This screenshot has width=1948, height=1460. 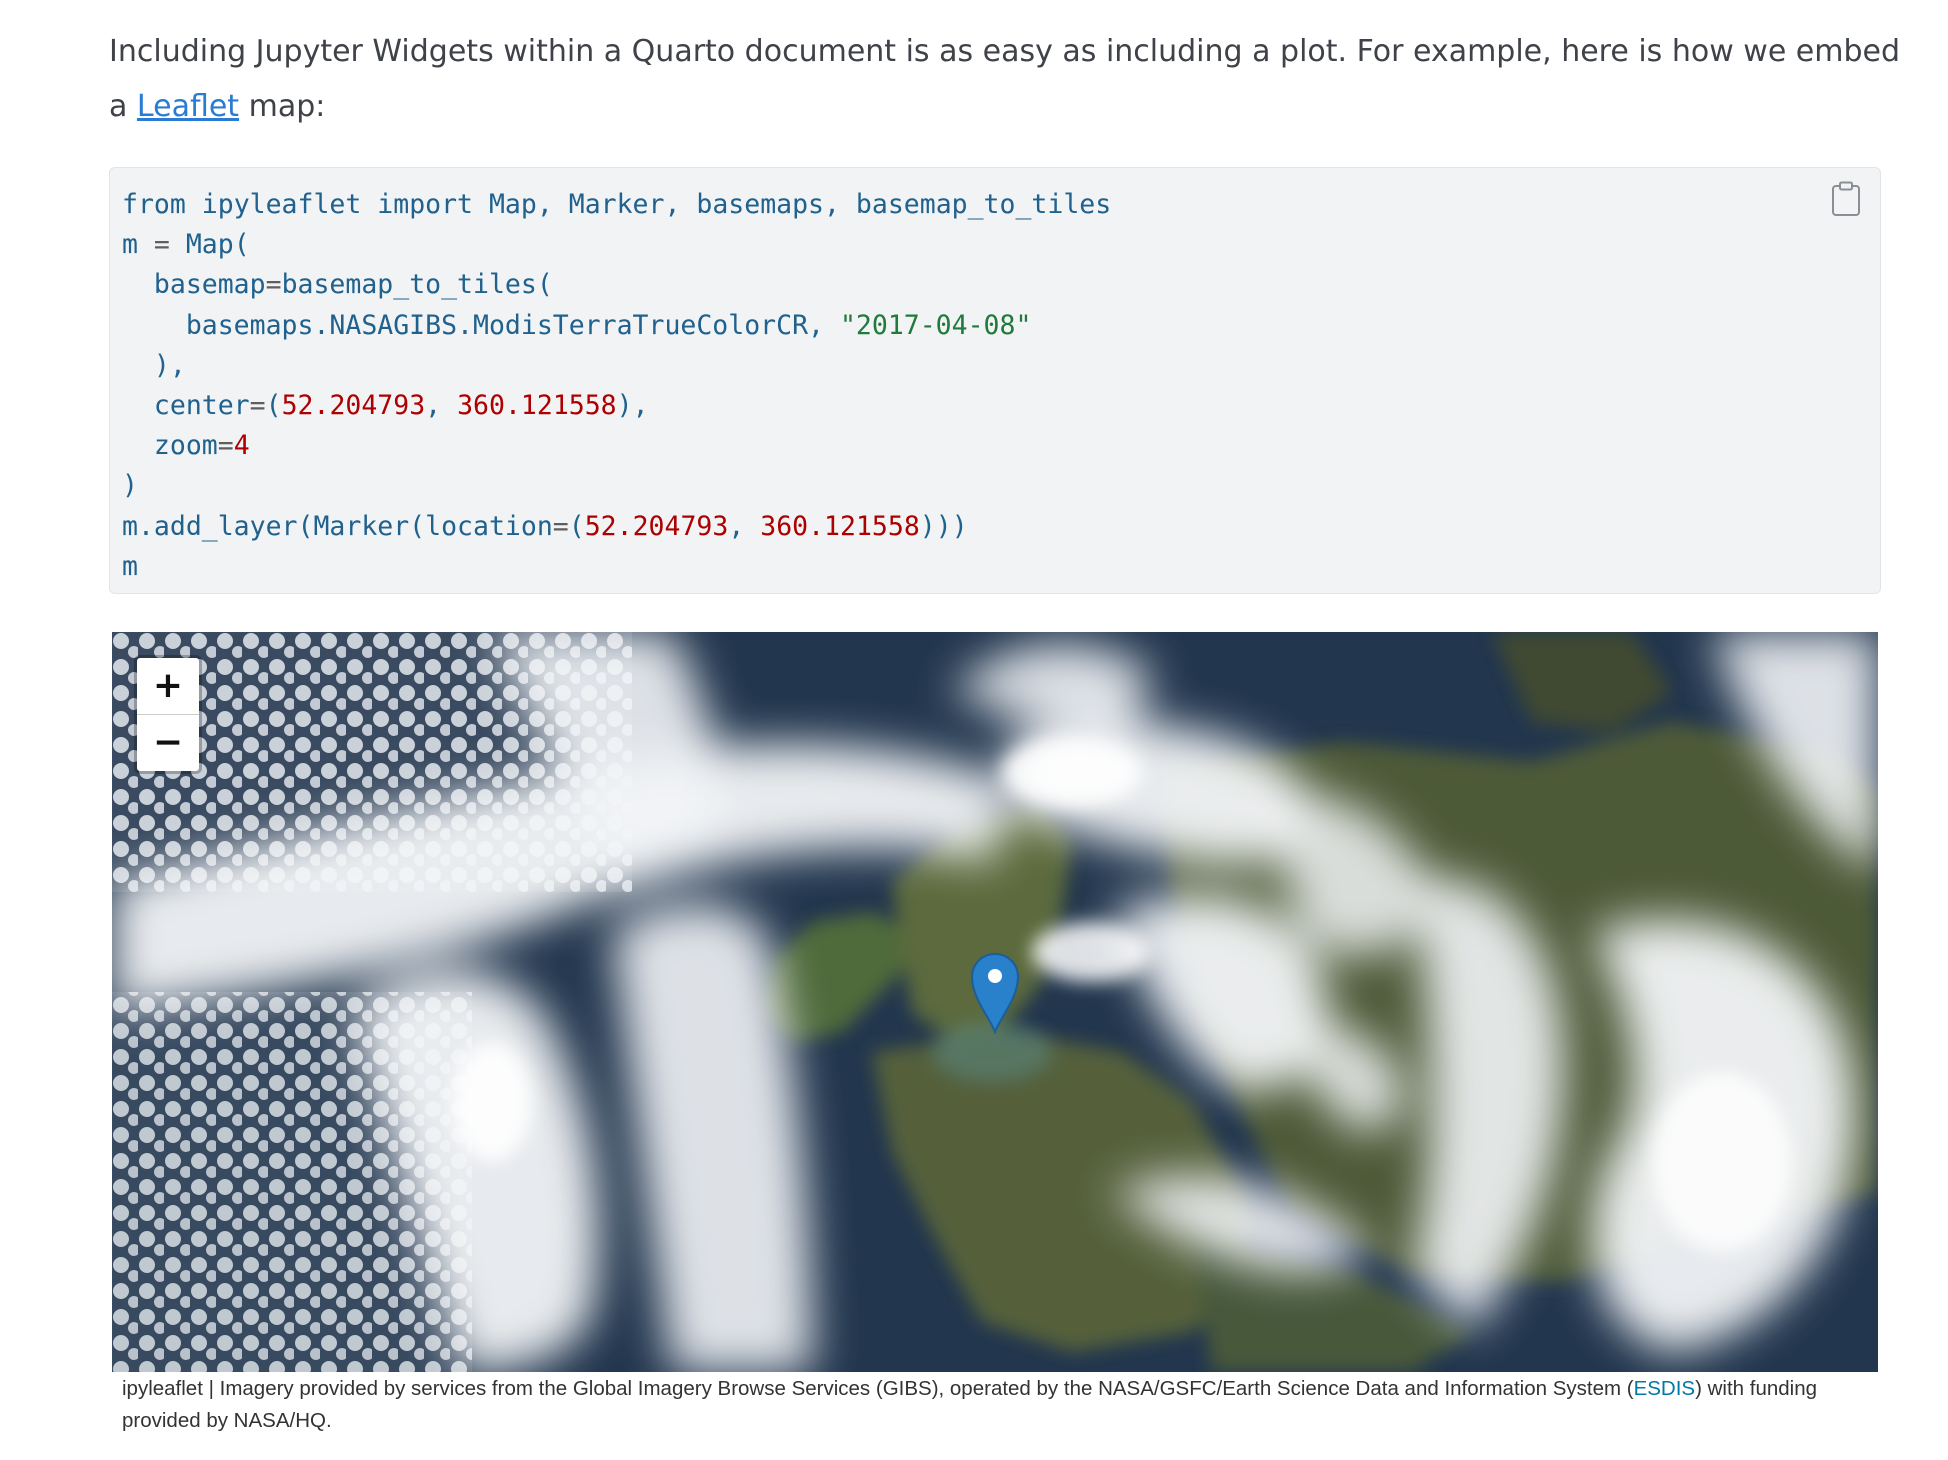 I want to click on code-line: basemap=basemap_to_tiles(, so click(x=337, y=284).